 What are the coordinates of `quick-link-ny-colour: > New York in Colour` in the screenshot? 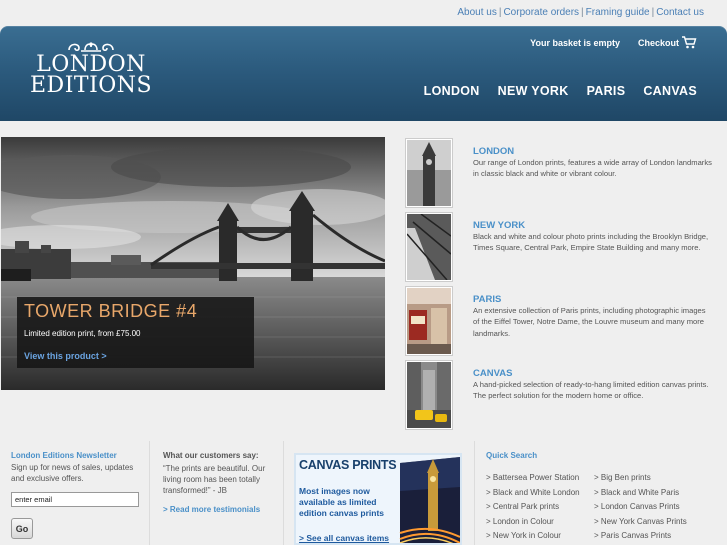 It's located at (540, 536).